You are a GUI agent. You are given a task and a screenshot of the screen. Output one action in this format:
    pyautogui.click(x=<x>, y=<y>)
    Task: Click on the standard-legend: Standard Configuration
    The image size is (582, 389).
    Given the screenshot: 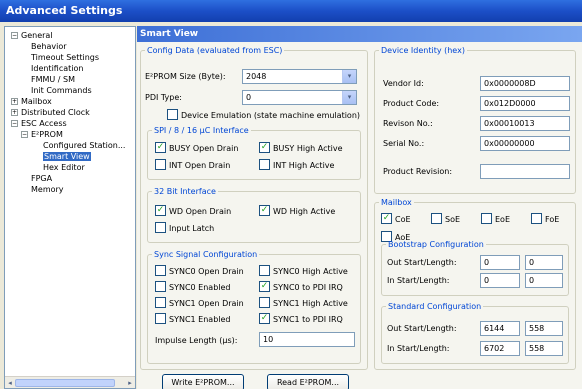 What is the action you would take?
    pyautogui.click(x=435, y=306)
    